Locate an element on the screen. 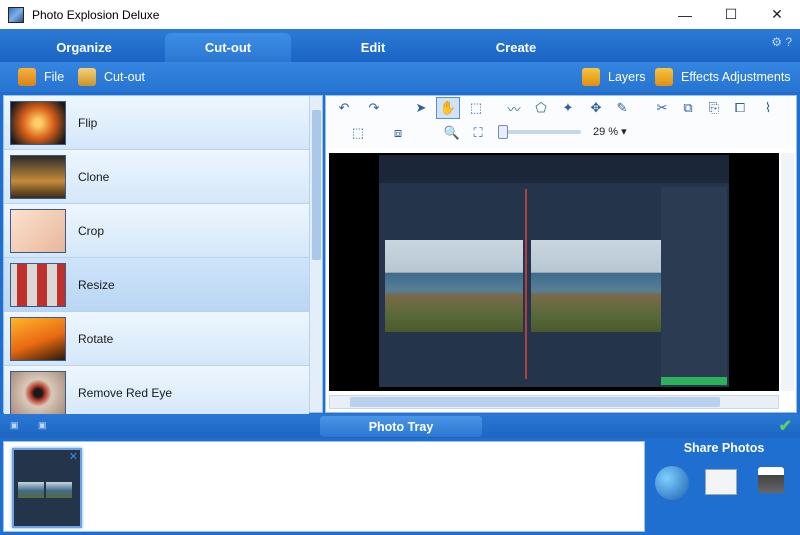 This screenshot has height=535, width=800. image-toolbar-area is located at coordinates (554, 169).